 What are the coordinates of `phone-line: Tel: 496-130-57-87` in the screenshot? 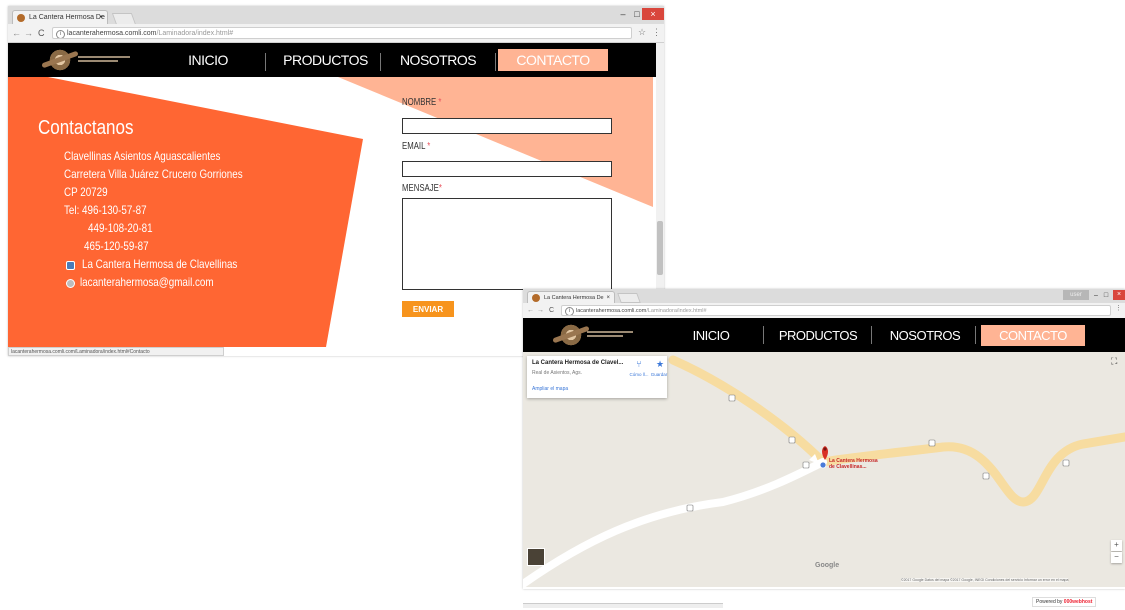 It's located at (105, 210).